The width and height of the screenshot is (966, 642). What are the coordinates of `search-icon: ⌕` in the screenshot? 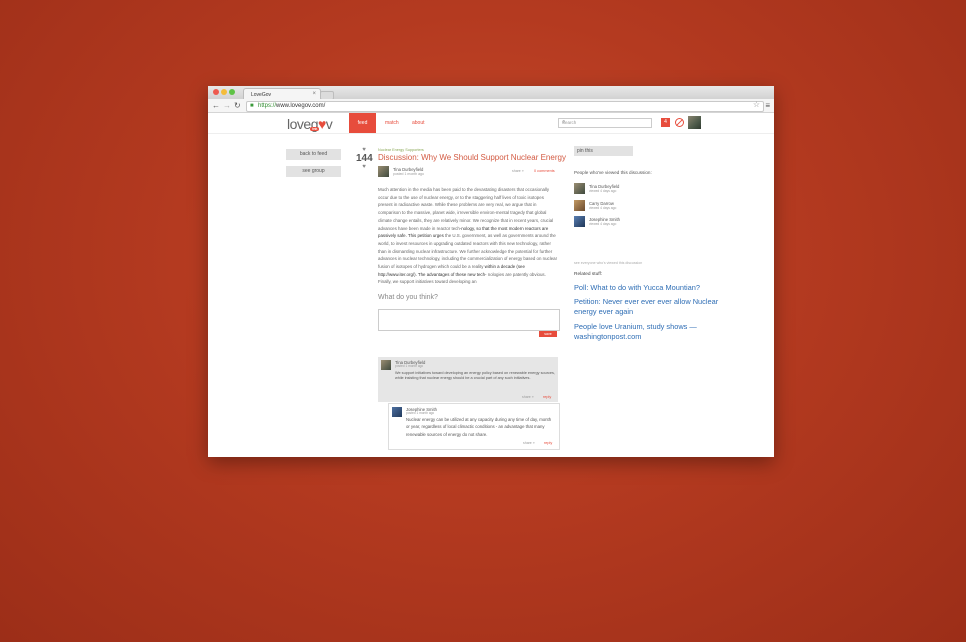 It's located at (605, 122).